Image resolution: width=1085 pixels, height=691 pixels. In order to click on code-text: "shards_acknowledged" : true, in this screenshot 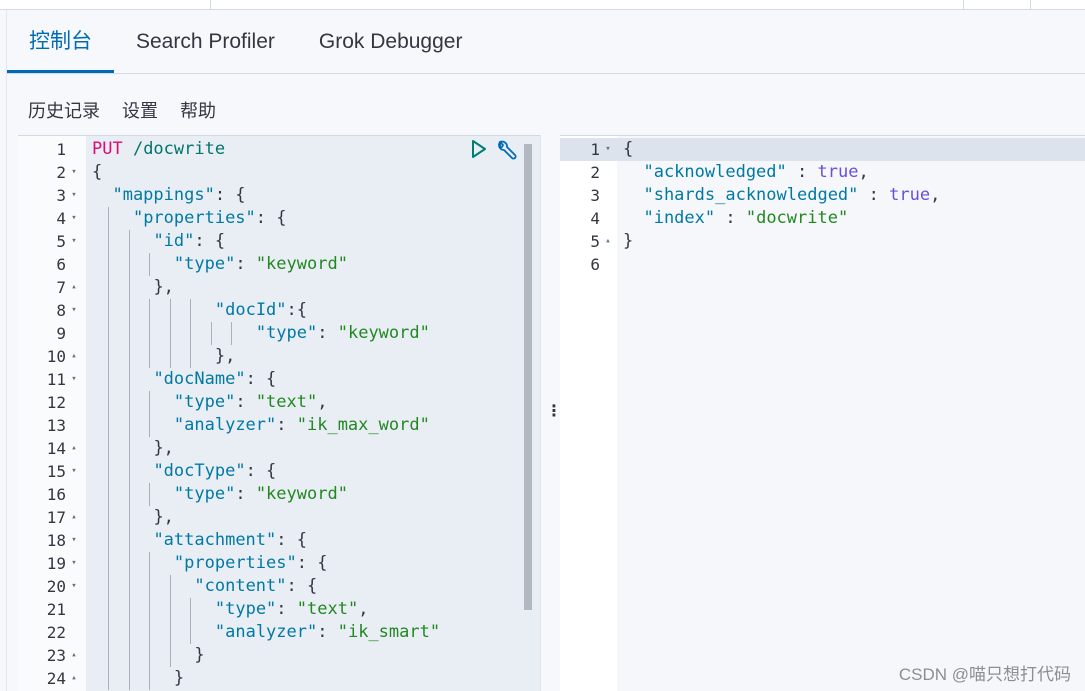, I will do `click(791, 195)`.